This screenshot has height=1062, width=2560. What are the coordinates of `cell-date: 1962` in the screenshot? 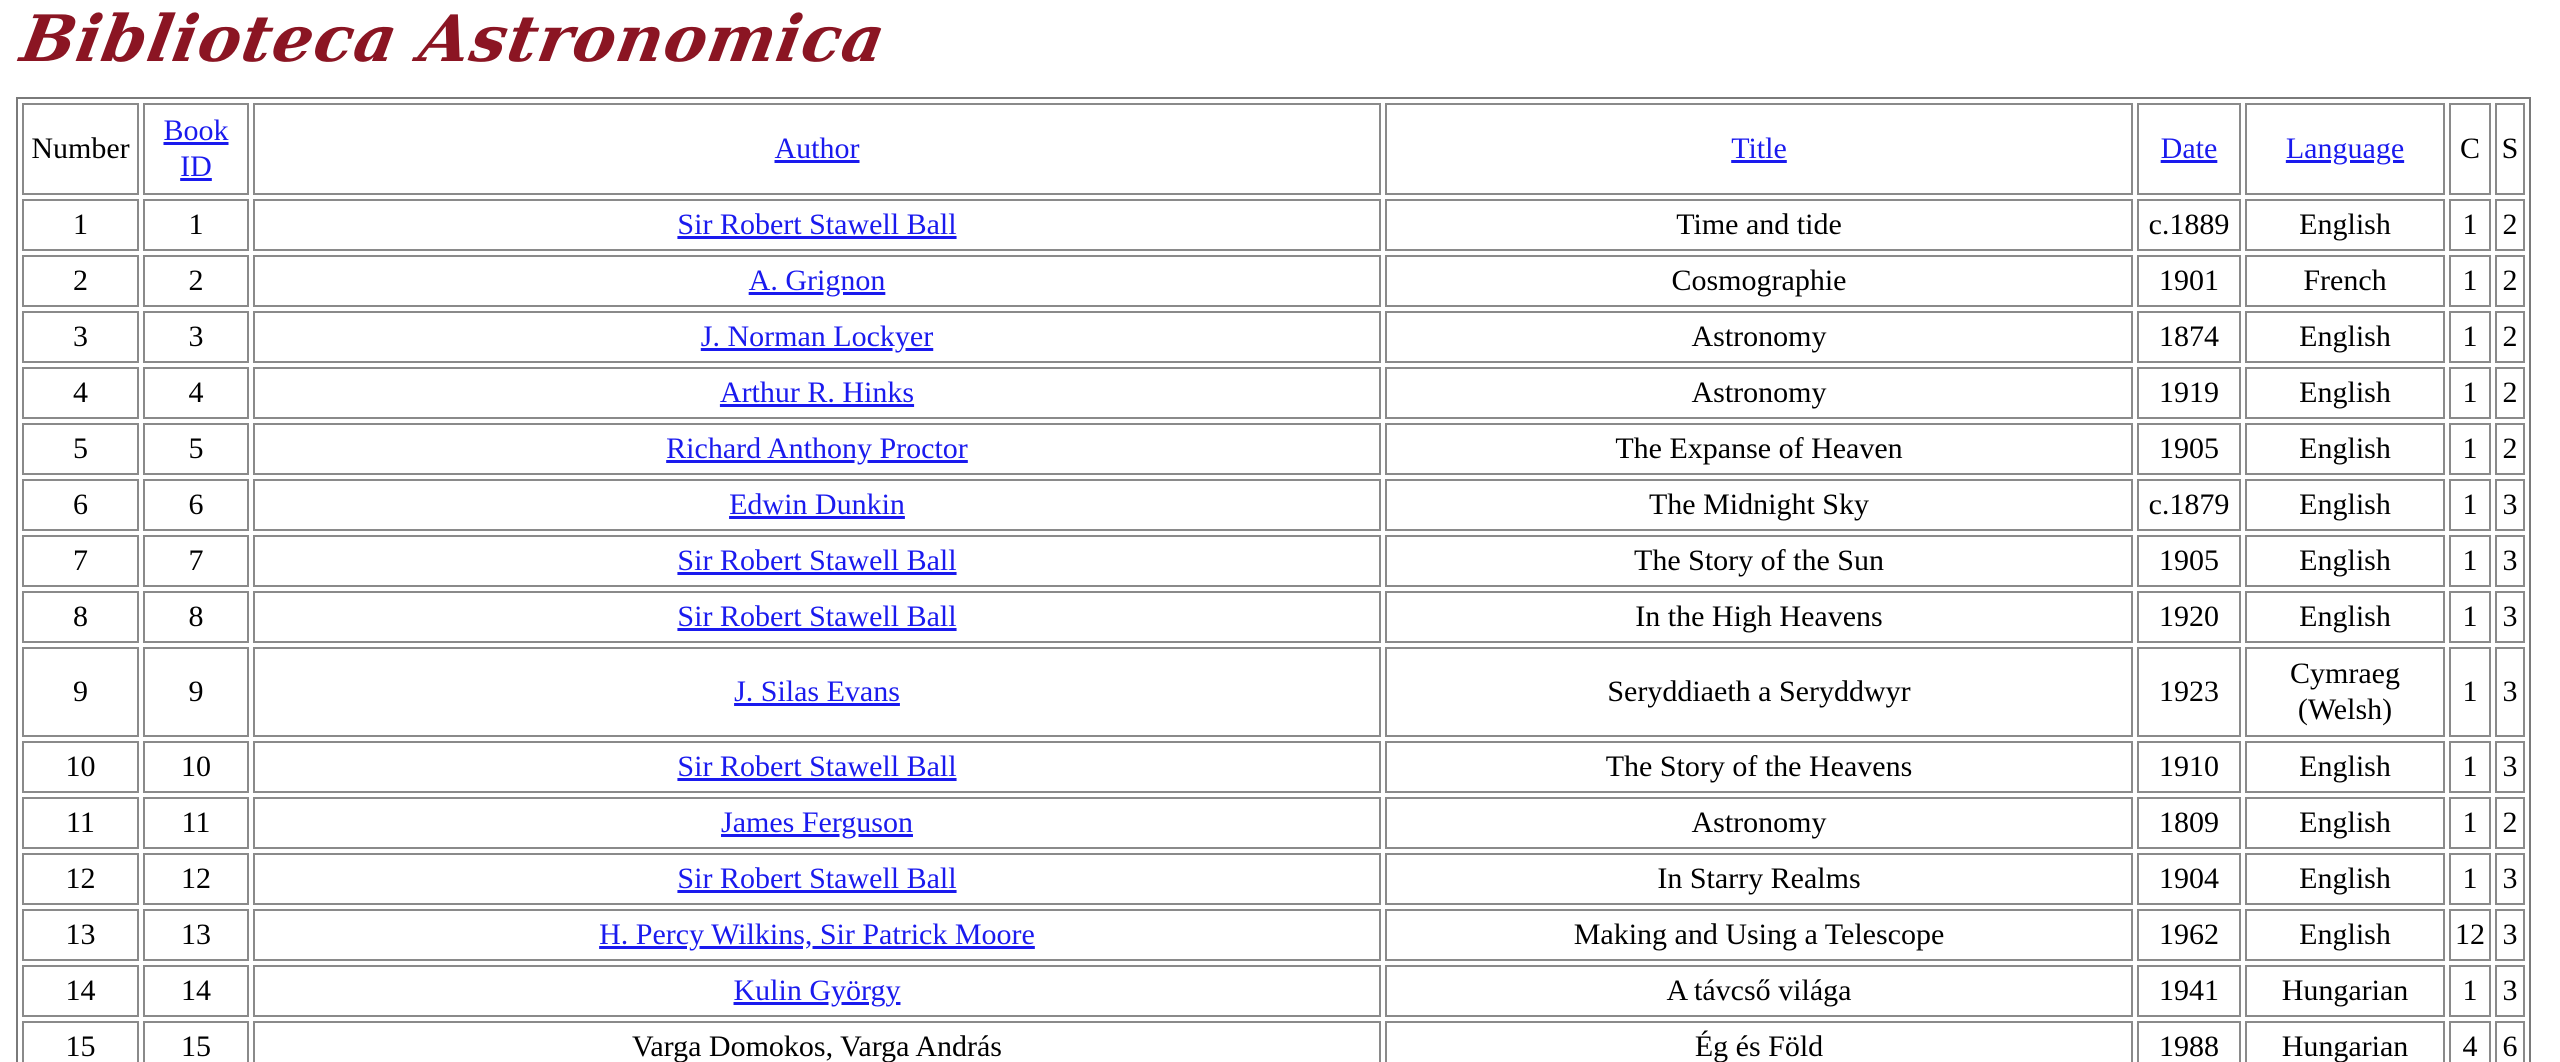 It's located at (2189, 935).